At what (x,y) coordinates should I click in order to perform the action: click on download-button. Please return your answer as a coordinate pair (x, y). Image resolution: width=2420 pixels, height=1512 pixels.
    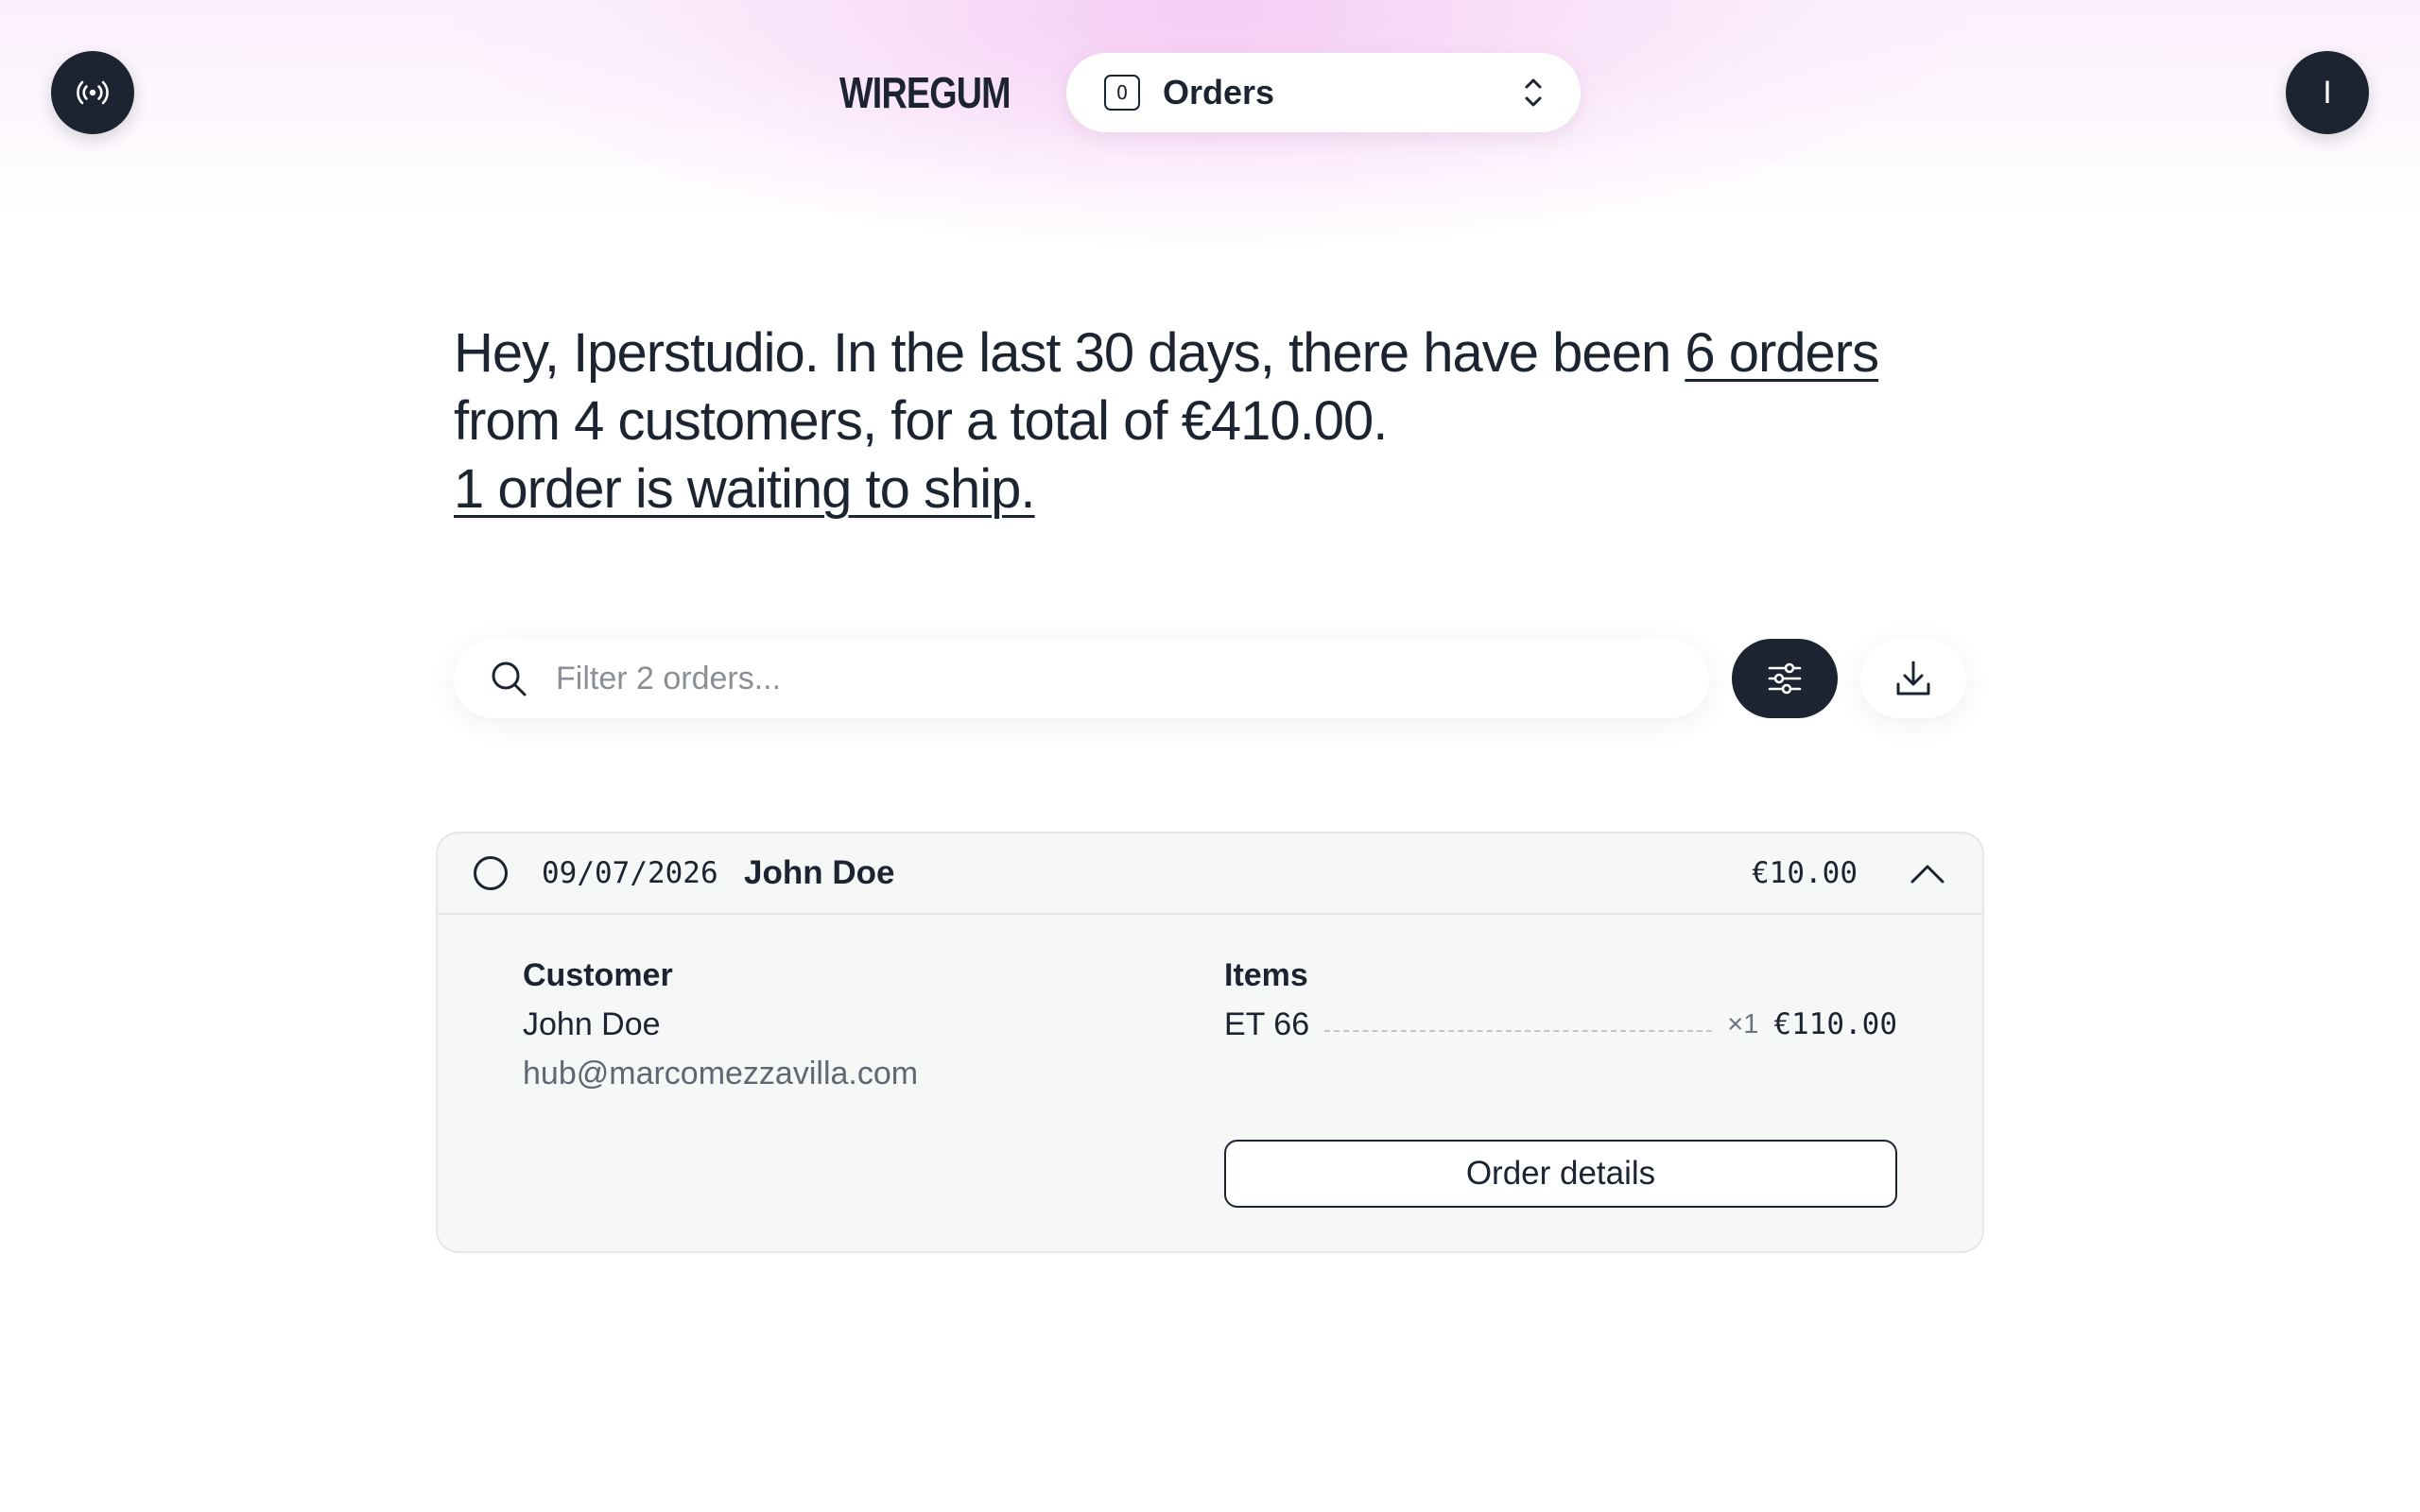
    Looking at the image, I should click on (1913, 678).